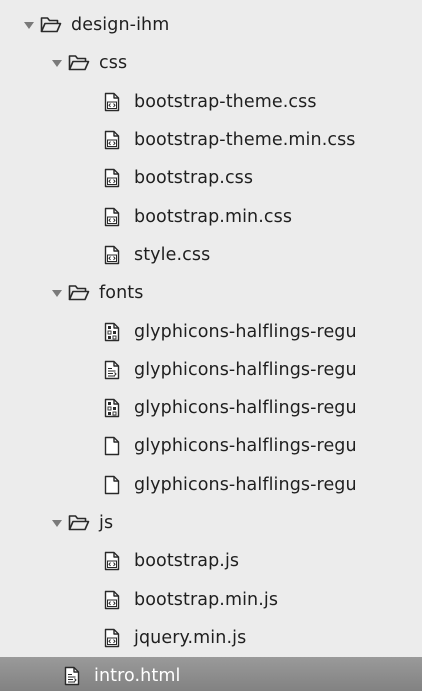 This screenshot has width=422, height=691. Describe the element at coordinates (137, 676) in the screenshot. I see `file-label: intro.html` at that location.